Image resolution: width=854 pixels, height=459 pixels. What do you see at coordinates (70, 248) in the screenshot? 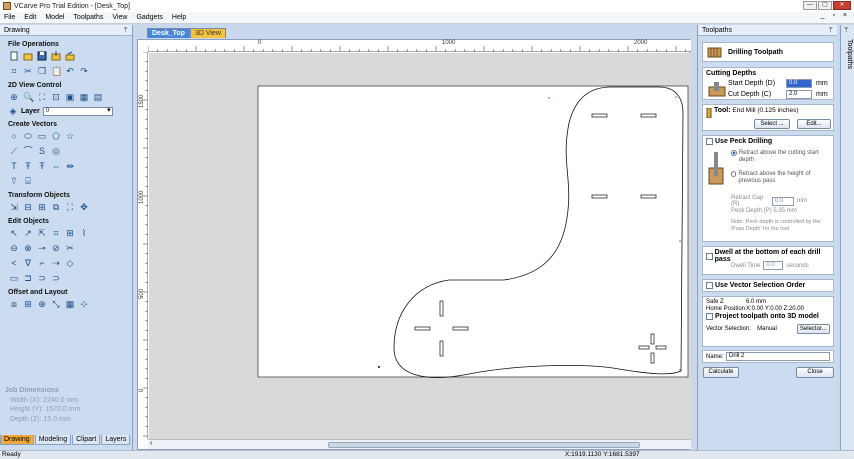
I see `scissors-icon: ✂` at bounding box center [70, 248].